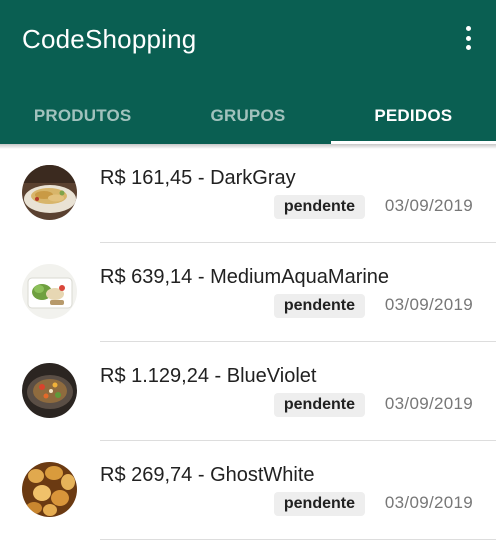  What do you see at coordinates (208, 376) in the screenshot?
I see `order-title: R$ 1.129,24 - BlueViolet` at bounding box center [208, 376].